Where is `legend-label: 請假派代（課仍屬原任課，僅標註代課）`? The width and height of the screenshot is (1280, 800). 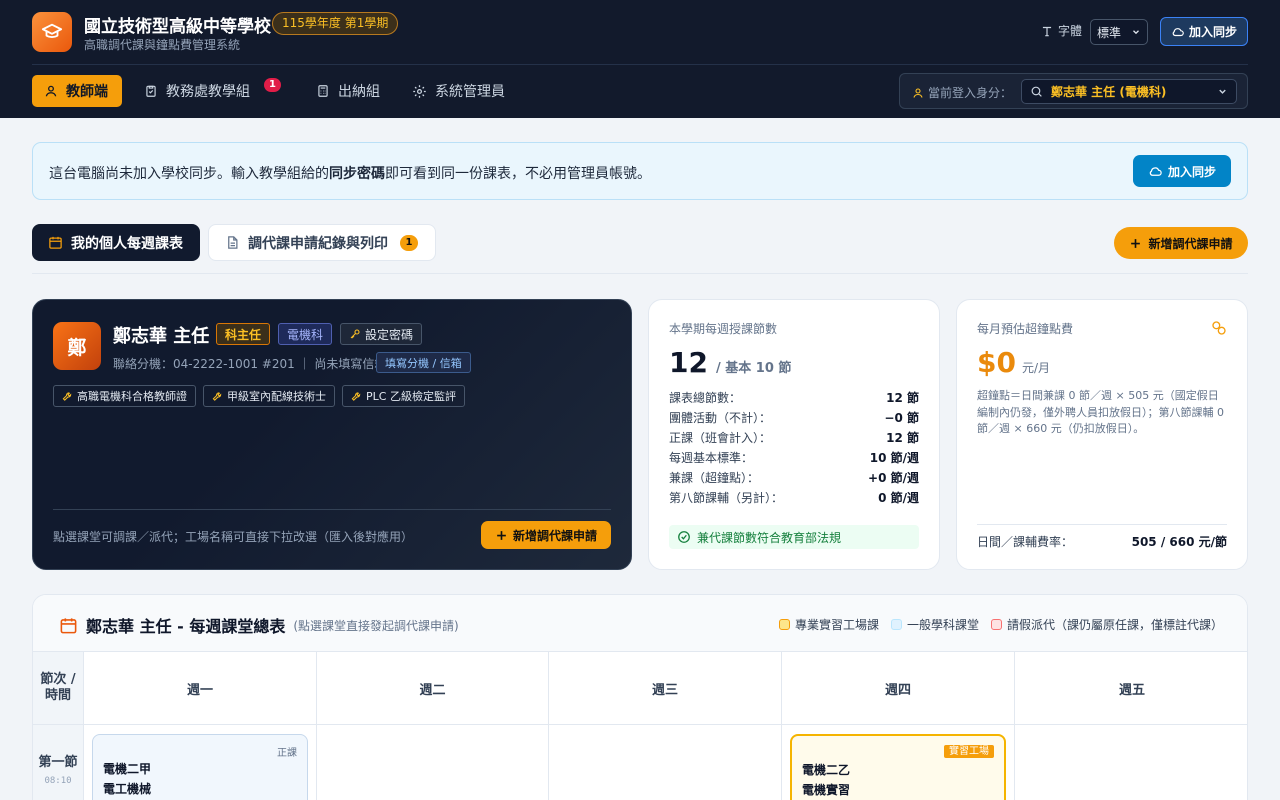 legend-label: 請假派代（課仍屬原任課，僅標註代課） is located at coordinates (1115, 625).